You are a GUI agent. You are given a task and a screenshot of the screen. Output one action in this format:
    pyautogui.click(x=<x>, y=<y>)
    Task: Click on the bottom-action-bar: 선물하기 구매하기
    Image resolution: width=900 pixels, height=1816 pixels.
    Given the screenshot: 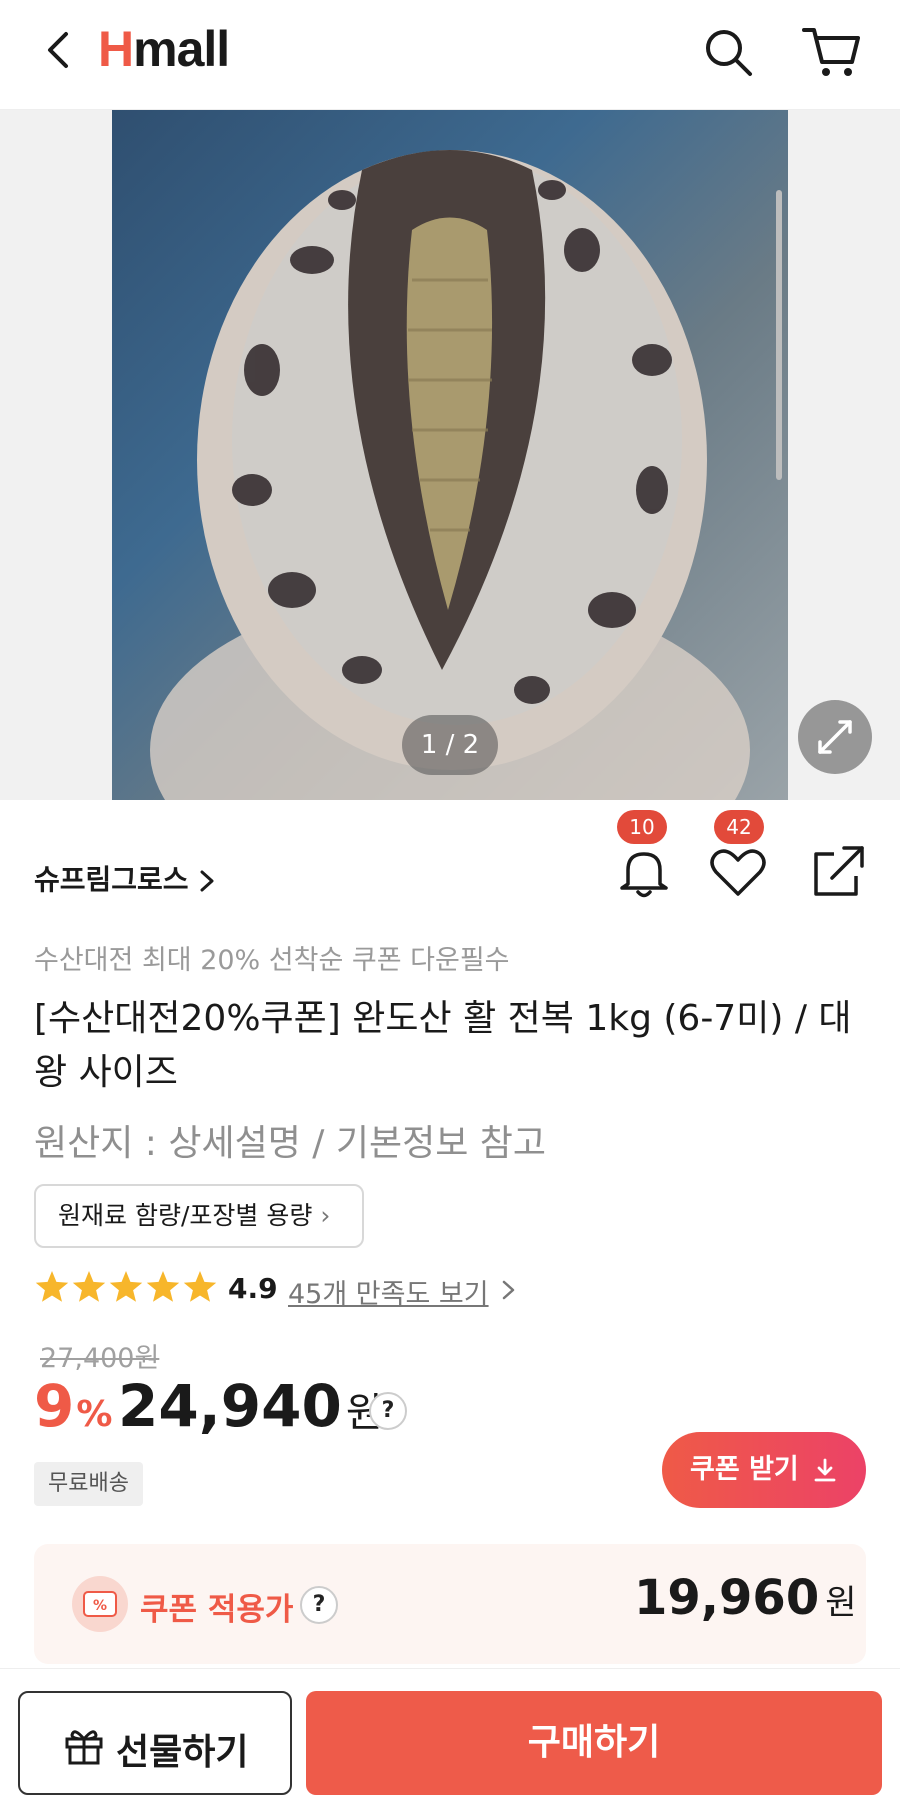 What is the action you would take?
    pyautogui.click(x=450, y=1742)
    